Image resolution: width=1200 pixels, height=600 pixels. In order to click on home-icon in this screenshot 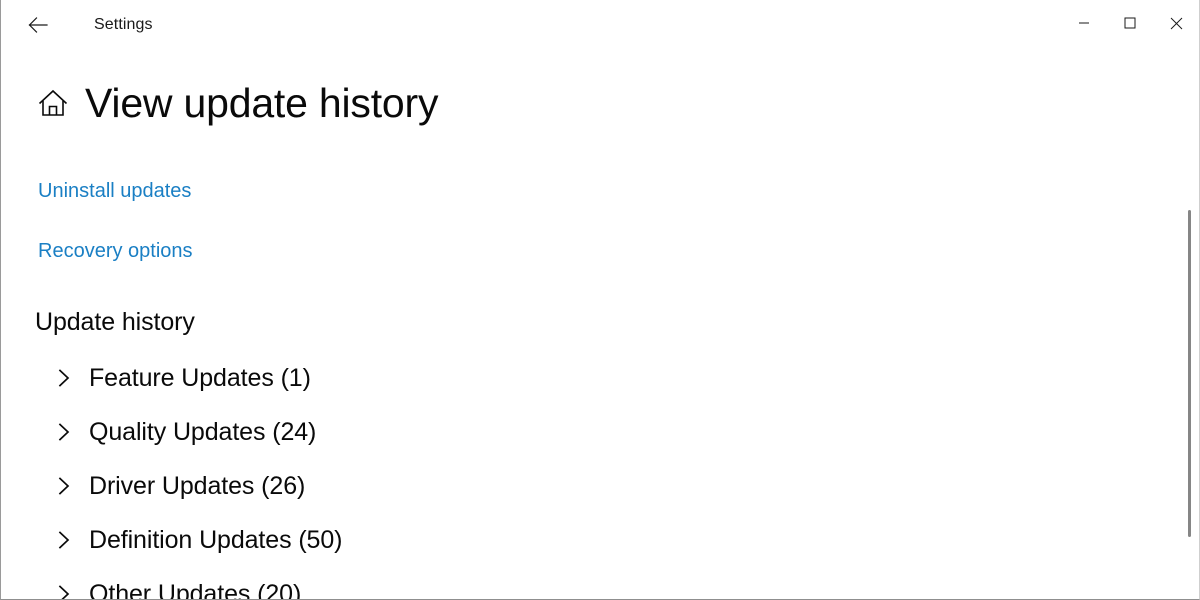, I will do `click(53, 103)`.